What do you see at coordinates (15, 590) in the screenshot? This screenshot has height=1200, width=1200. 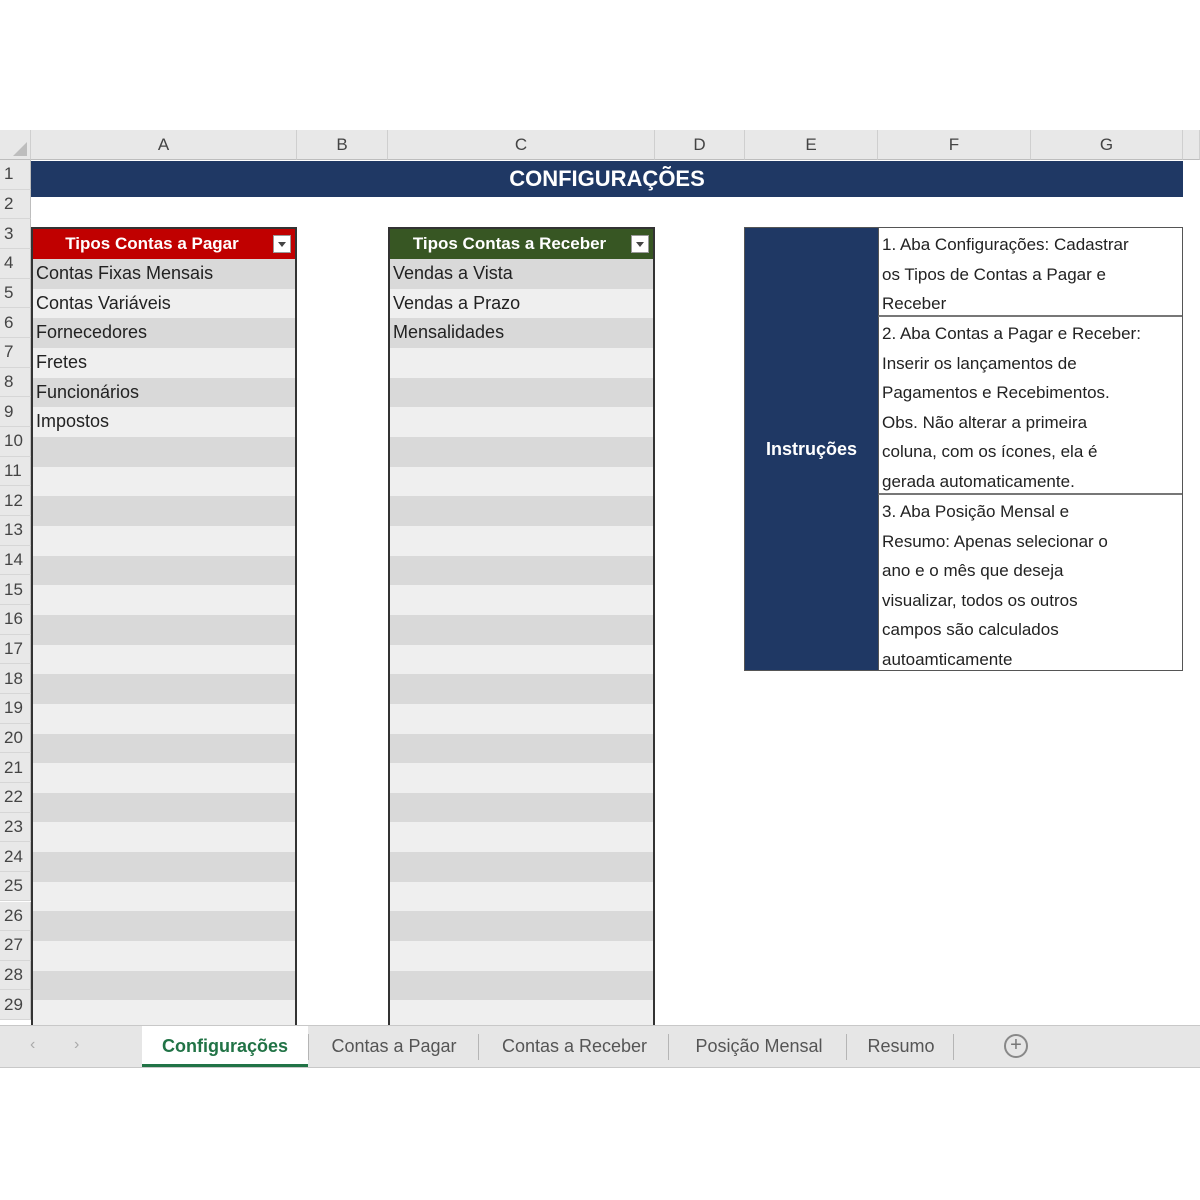 I see `row-header-15: 15` at bounding box center [15, 590].